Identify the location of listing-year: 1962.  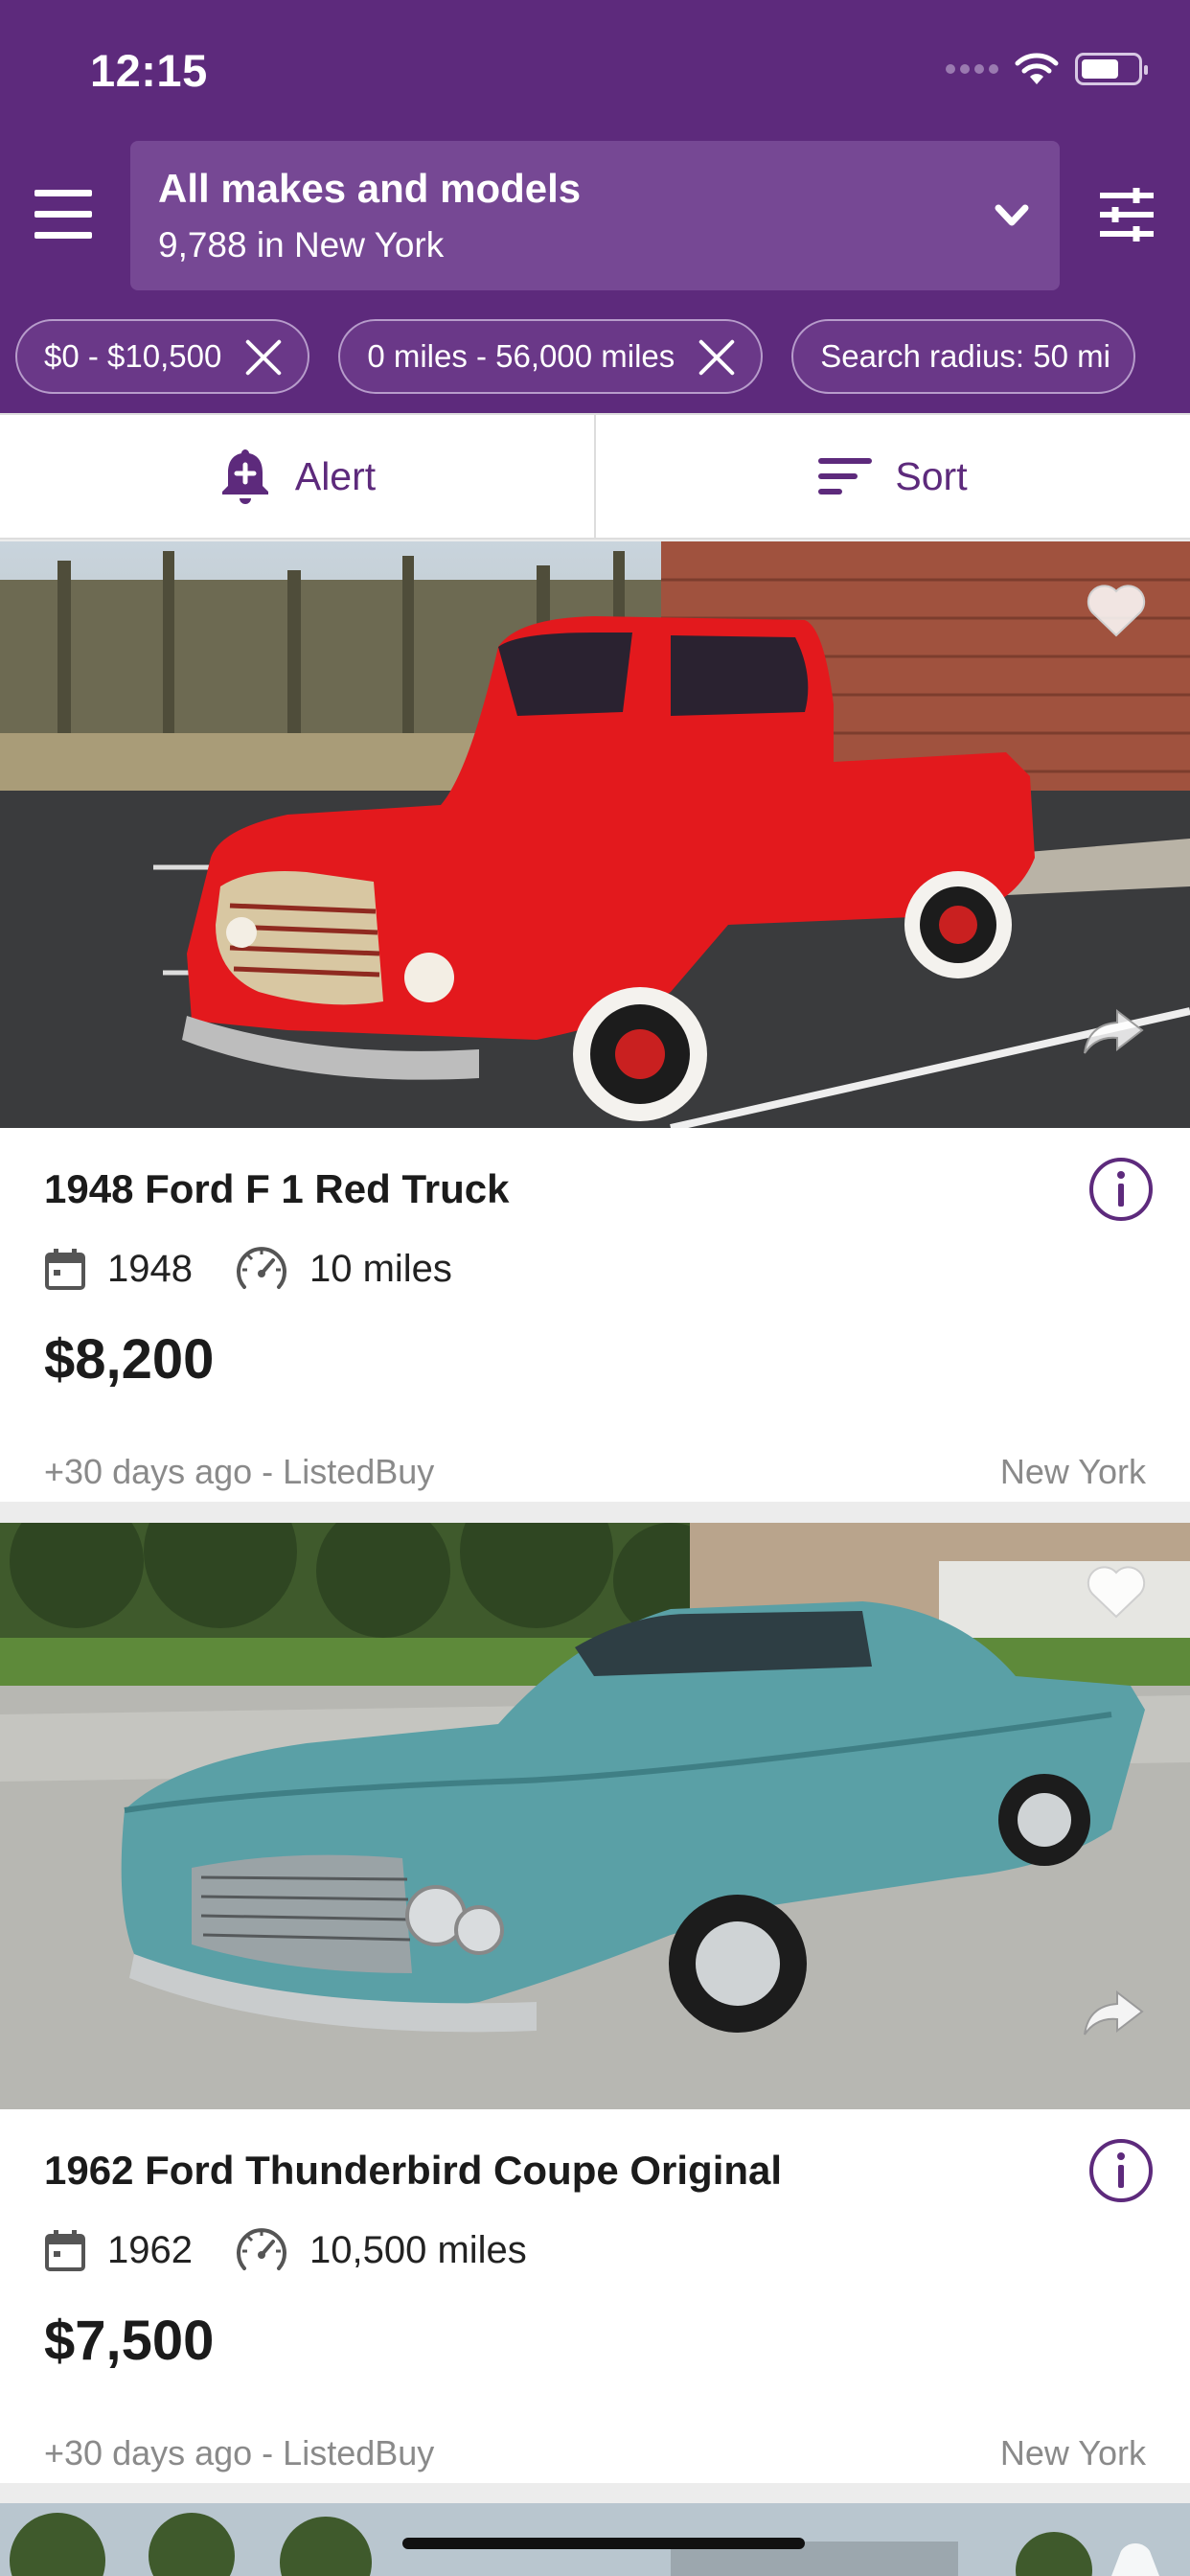
(150, 2249).